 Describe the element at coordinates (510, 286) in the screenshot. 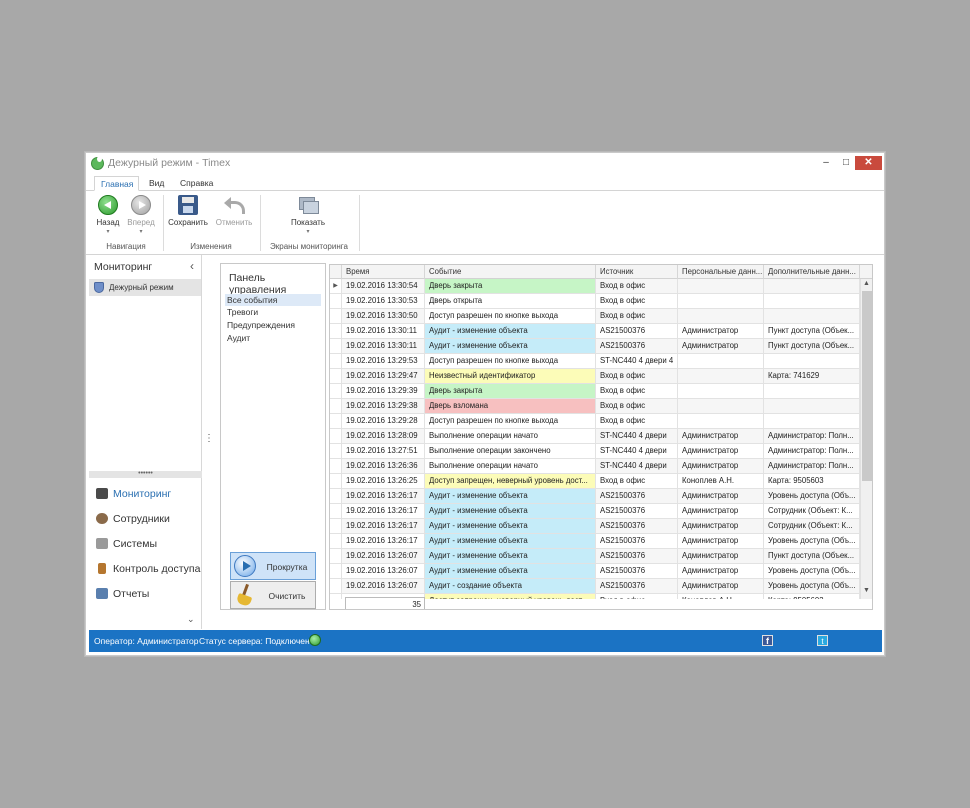

I see `table-cell-event: Дверь закрыта` at that location.